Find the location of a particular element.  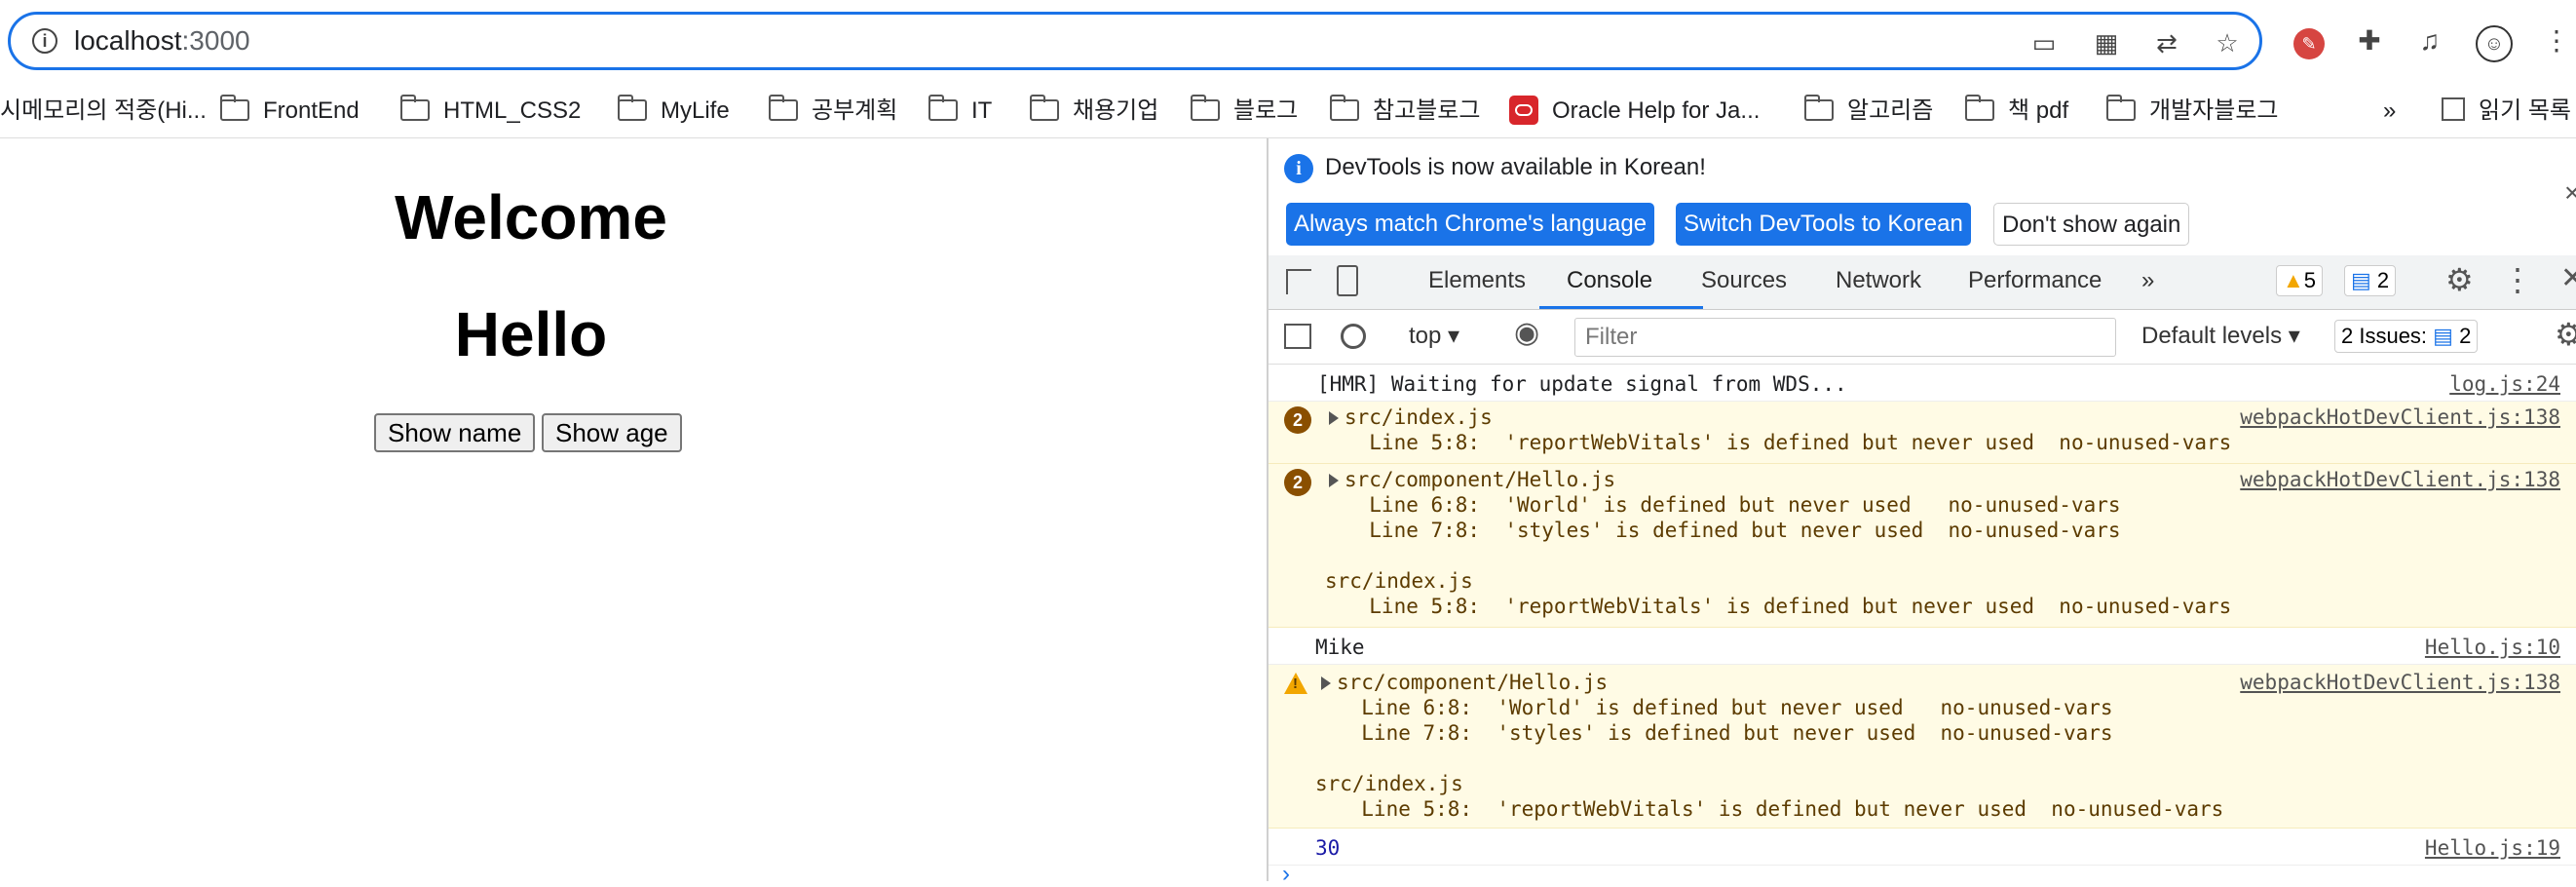

tab-network: Network is located at coordinates (1878, 280).